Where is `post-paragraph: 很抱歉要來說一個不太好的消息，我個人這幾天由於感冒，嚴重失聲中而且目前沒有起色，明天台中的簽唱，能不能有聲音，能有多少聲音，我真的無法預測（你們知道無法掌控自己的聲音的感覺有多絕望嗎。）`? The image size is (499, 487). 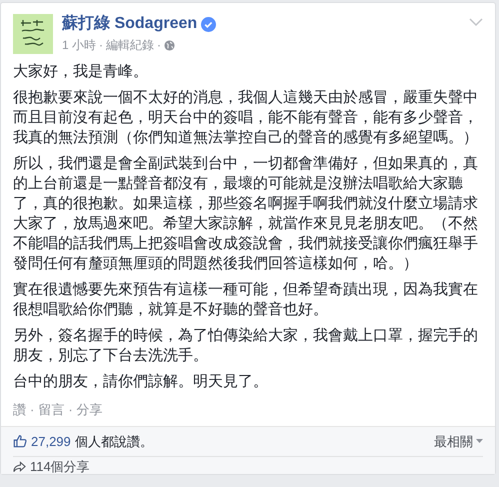
post-paragraph: 很抱歉要來說一個不太好的消息，我個人這幾天由於感冒，嚴重失聲中而且目前沒有起色，明天台中的簽唱，能不能有聲音，能有多少聲音，我真的無法預測（你們知道無法掌控自己的聲音的感覺有多絕望嗎。） is located at coordinates (246, 118).